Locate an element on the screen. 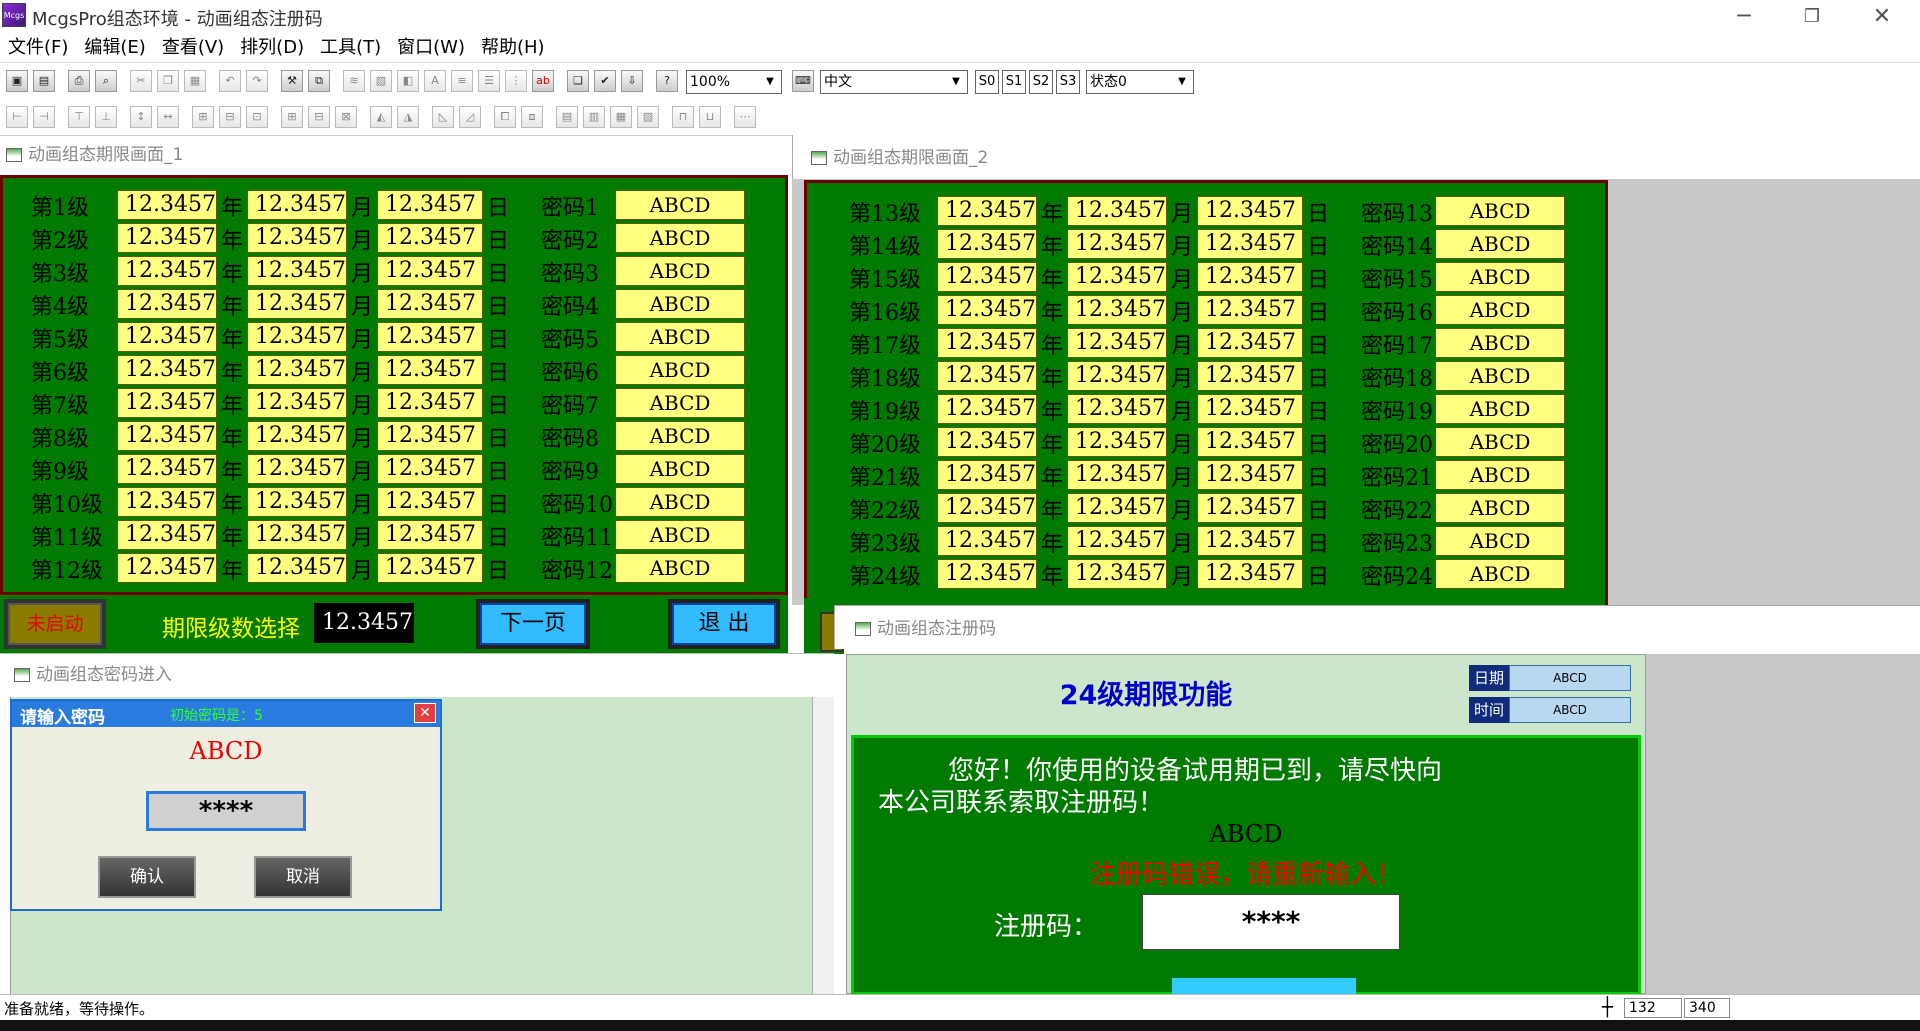 This screenshot has width=1920, height=1031. register-code-input: **** is located at coordinates (1271, 922).